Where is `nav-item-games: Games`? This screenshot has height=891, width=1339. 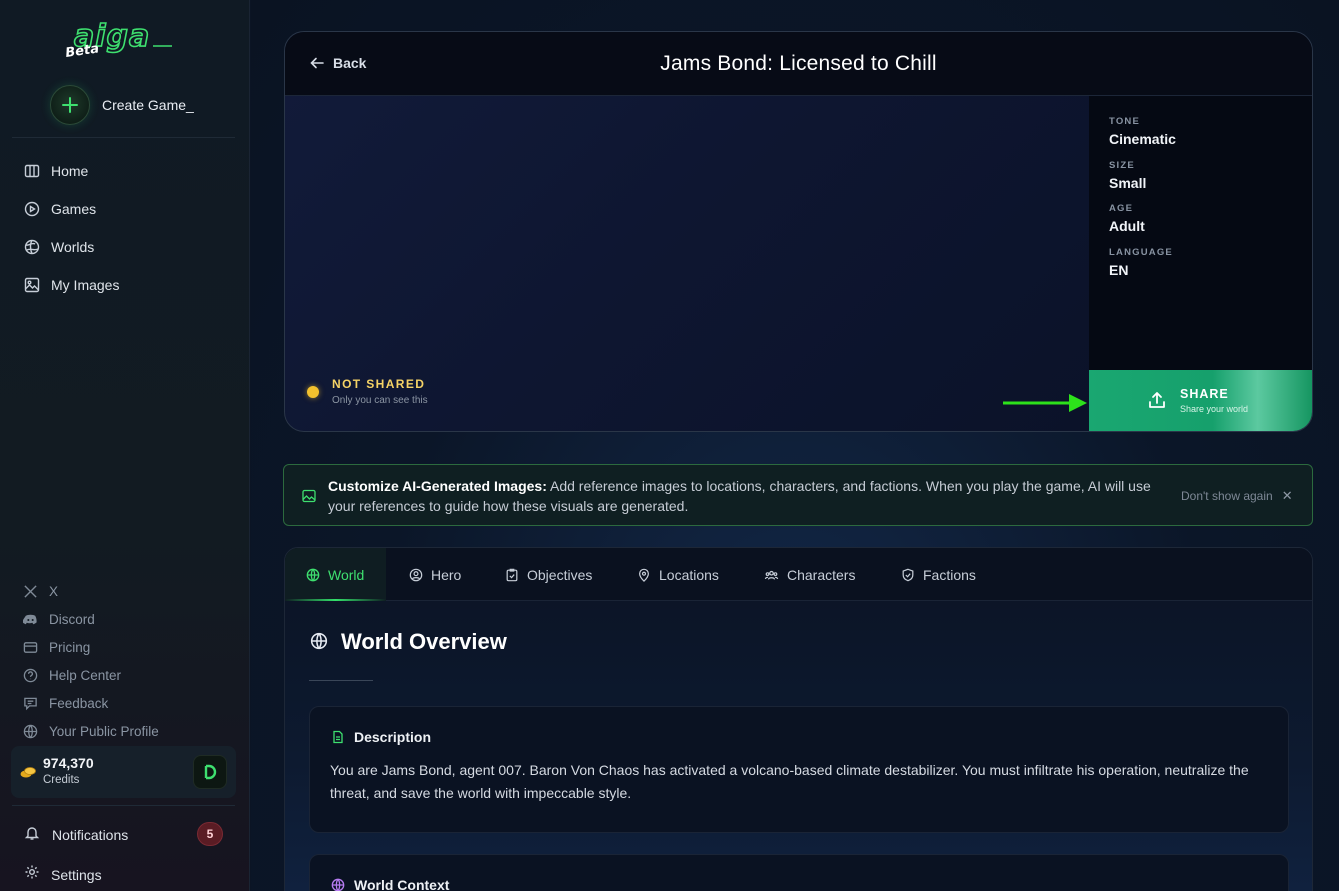
nav-item-games: Games is located at coordinates (71, 209).